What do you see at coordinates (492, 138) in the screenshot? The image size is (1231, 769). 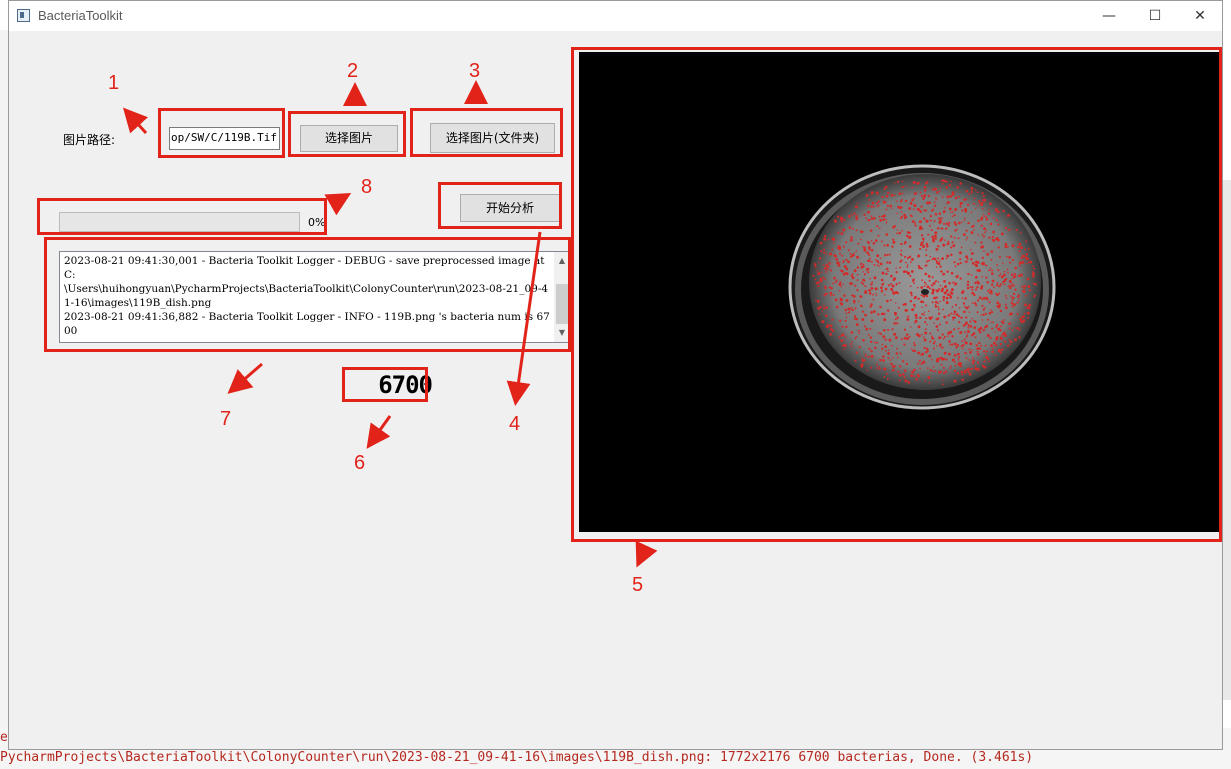 I see `select-folder-button: 选择图片(文件夹)` at bounding box center [492, 138].